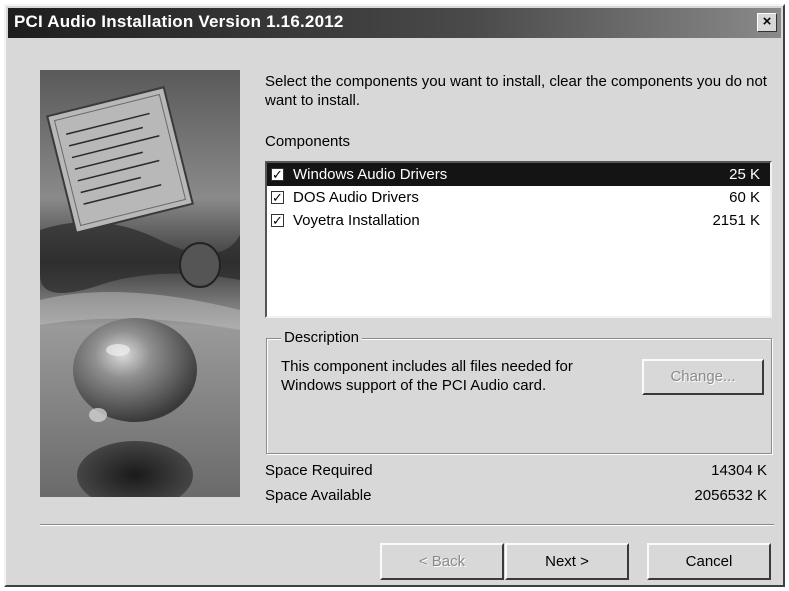 Image resolution: width=789 pixels, height=591 pixels. Describe the element at coordinates (739, 470) in the screenshot. I see `space-required-value: 14304 K` at that location.